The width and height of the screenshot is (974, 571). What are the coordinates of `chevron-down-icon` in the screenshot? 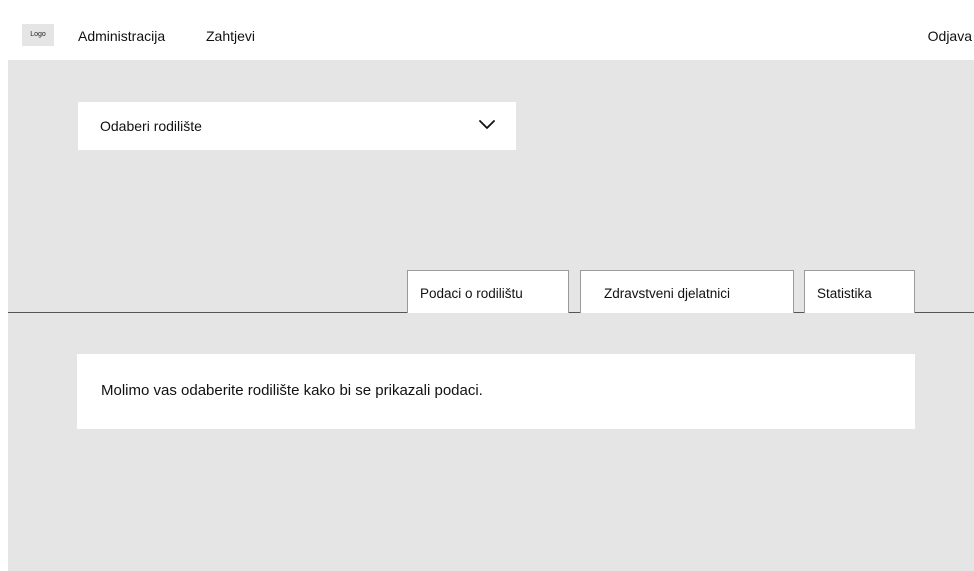 It's located at (487, 124).